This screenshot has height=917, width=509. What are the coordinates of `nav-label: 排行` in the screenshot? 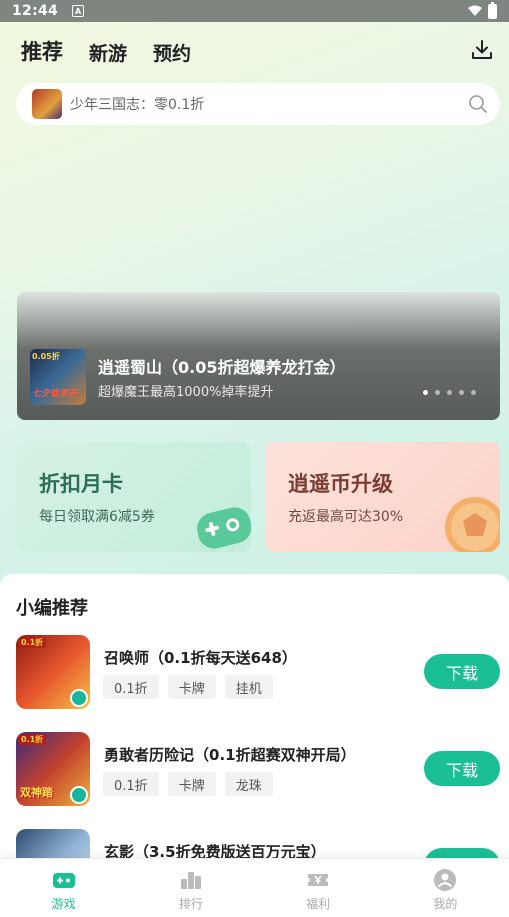 It's located at (190, 904).